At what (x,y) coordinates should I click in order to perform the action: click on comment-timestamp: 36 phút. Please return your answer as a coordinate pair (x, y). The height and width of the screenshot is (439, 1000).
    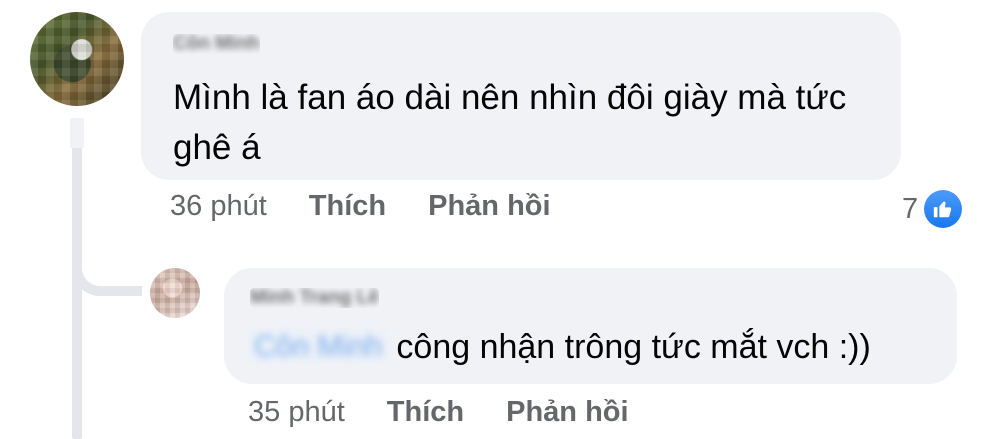
    Looking at the image, I should click on (218, 206).